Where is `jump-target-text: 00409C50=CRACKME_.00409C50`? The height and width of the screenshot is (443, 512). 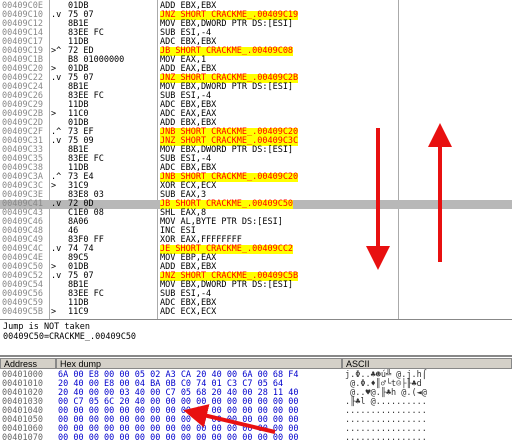 jump-target-text: 00409C50=CRACKME_.00409C50 is located at coordinates (70, 337).